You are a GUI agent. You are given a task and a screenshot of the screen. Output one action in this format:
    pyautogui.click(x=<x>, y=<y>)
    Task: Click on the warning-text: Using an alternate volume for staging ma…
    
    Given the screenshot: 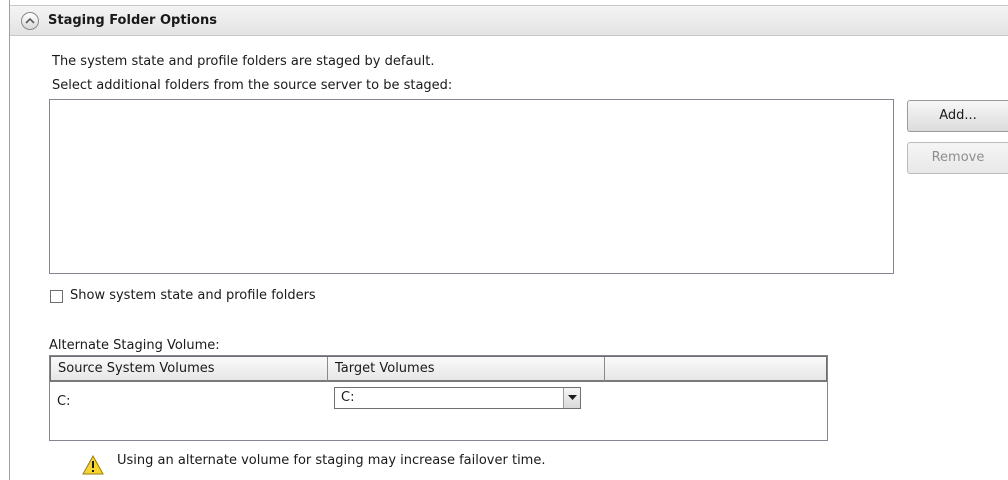 What is the action you would take?
    pyautogui.click(x=331, y=460)
    